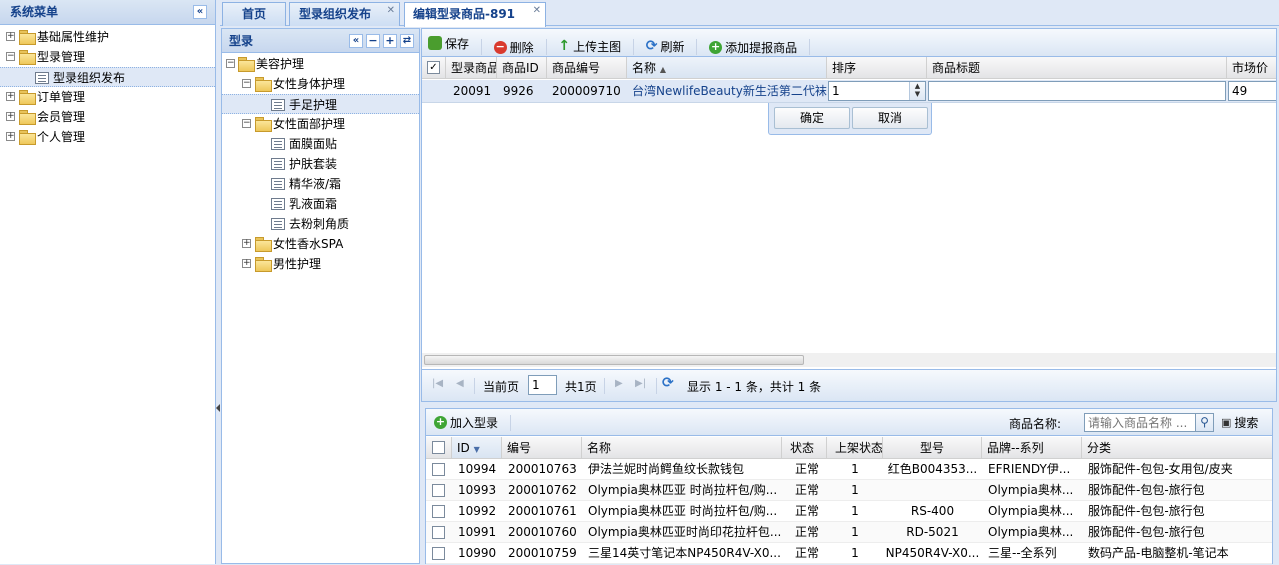 The height and width of the screenshot is (565, 1279). Describe the element at coordinates (477, 553) in the screenshot. I see `id-cell: 10990` at that location.